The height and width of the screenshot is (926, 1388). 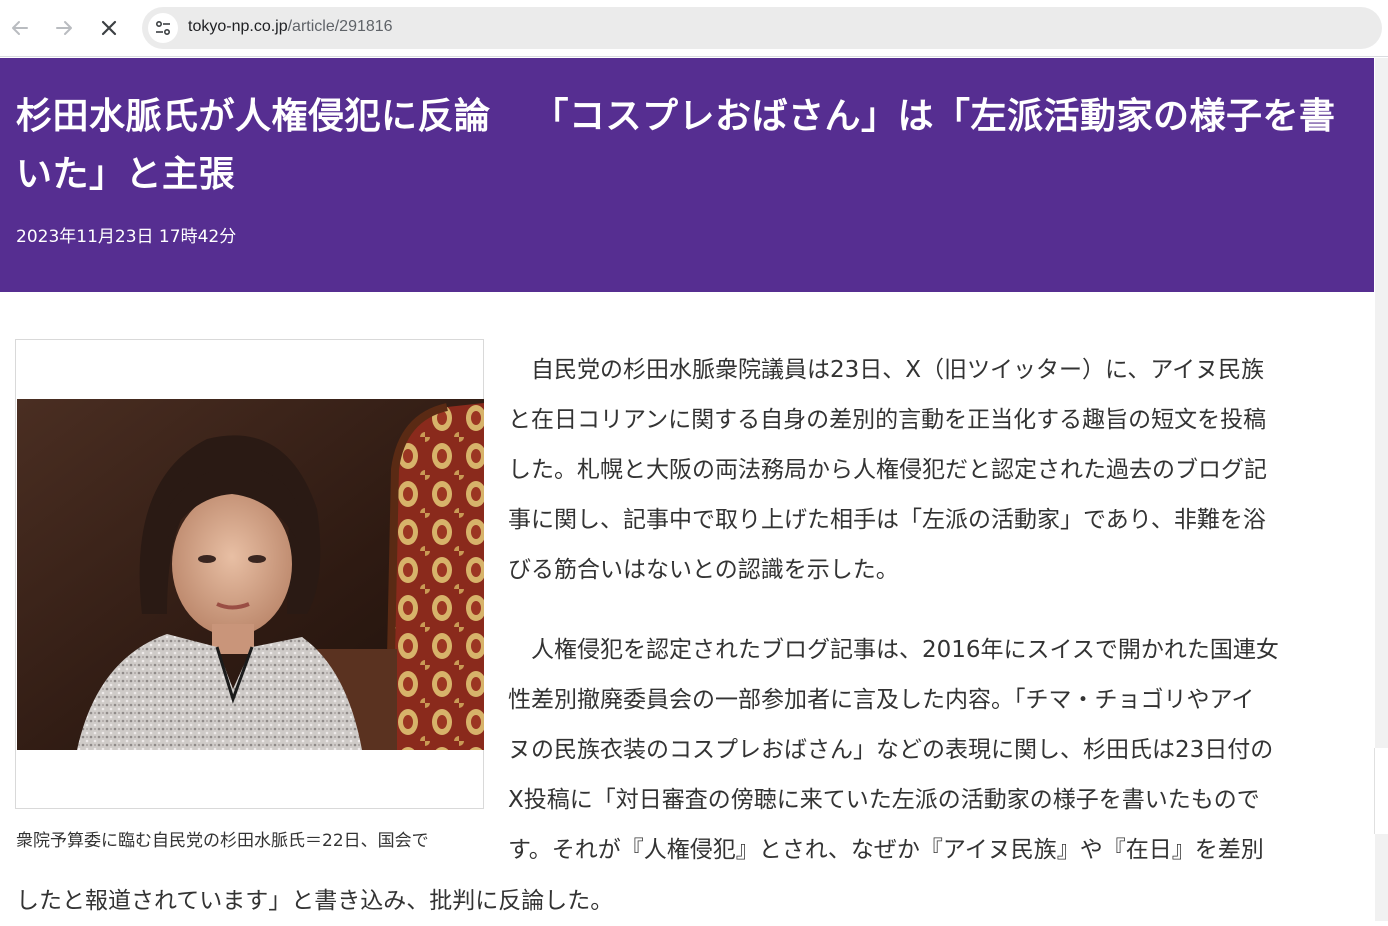 What do you see at coordinates (881, 700) in the screenshot?
I see `text-line: 性差別撤廃委員会の一部参加者に言及した内容。「チマ・チョゴリやアイ` at bounding box center [881, 700].